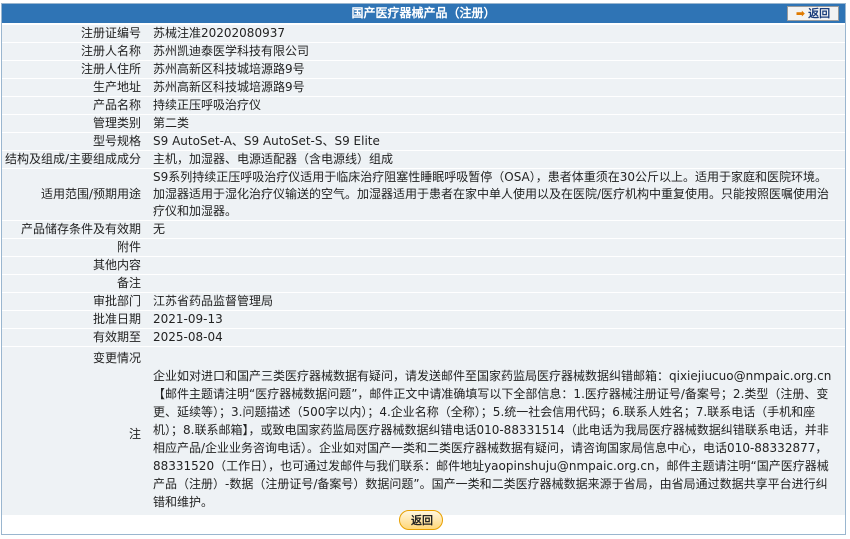 This screenshot has width=850, height=539. What do you see at coordinates (110, 69) in the screenshot?
I see `field-label: 注册人住所` at bounding box center [110, 69].